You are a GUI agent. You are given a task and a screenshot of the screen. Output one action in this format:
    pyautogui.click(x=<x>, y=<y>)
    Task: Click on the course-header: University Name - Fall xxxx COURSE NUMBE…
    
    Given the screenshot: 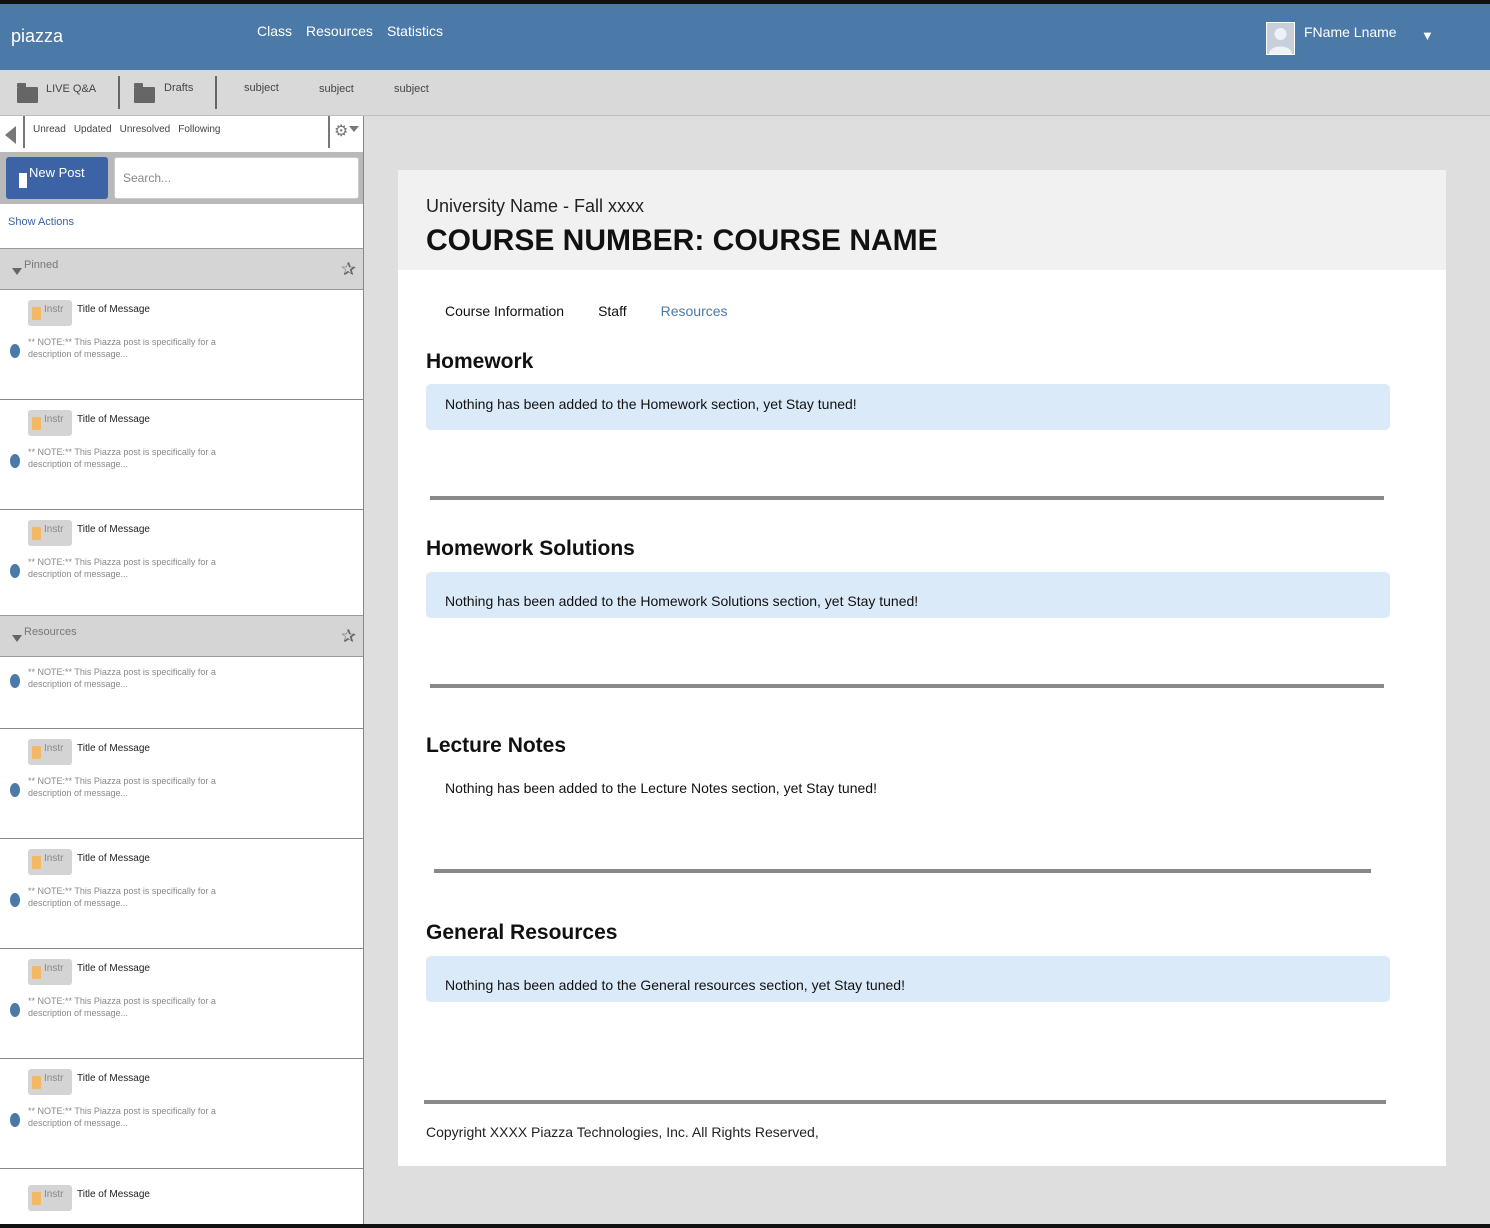 What is the action you would take?
    pyautogui.click(x=922, y=220)
    